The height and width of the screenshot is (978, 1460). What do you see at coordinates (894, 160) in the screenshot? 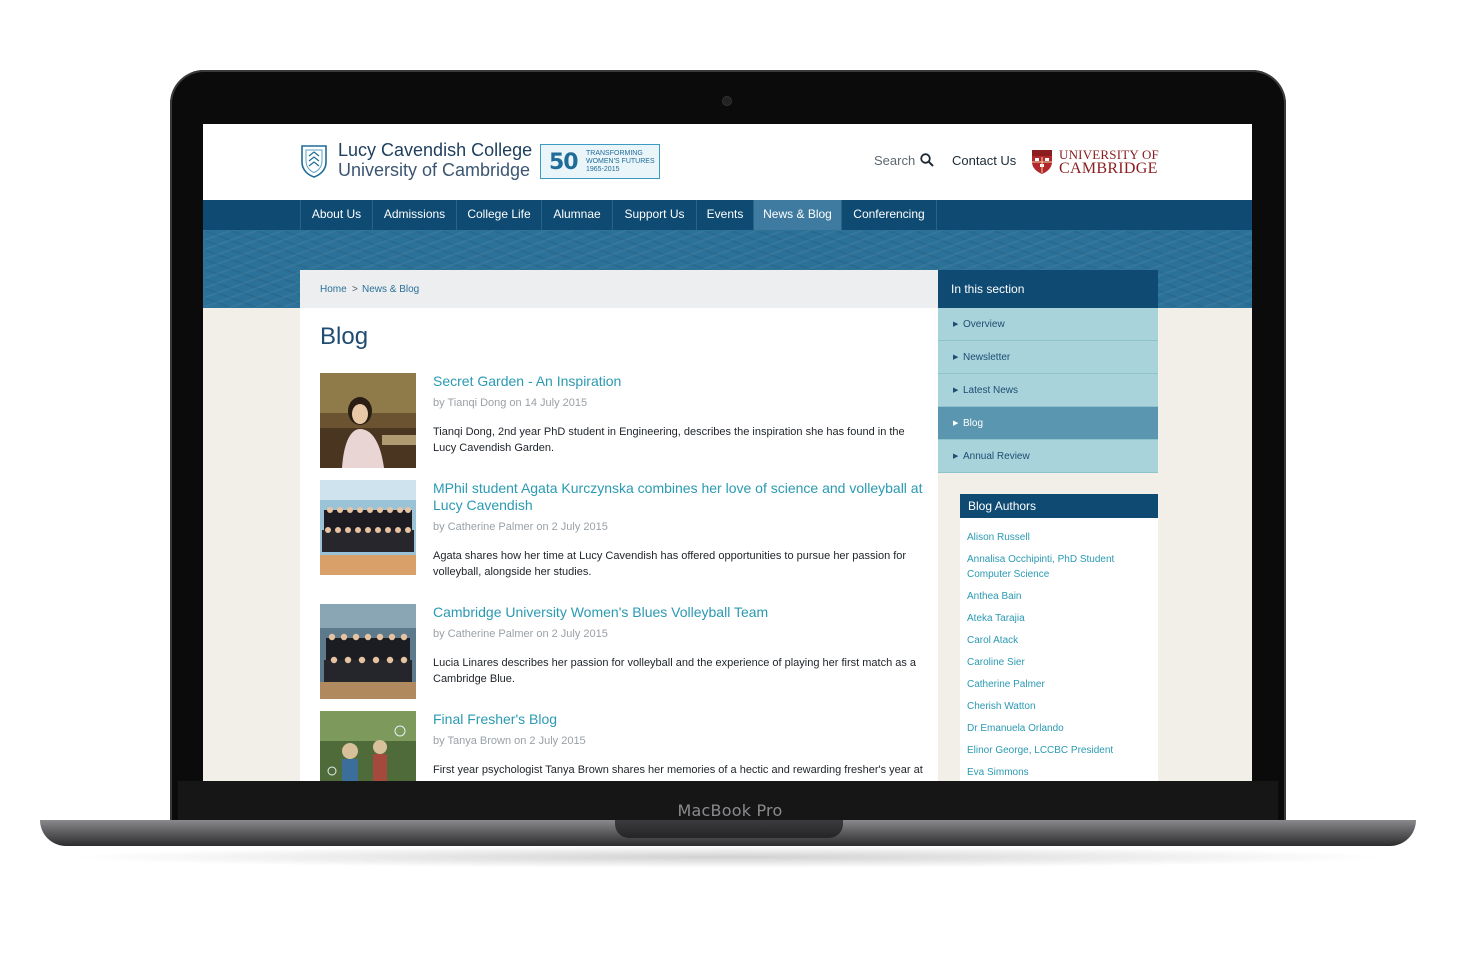
I see `search-link: Search` at bounding box center [894, 160].